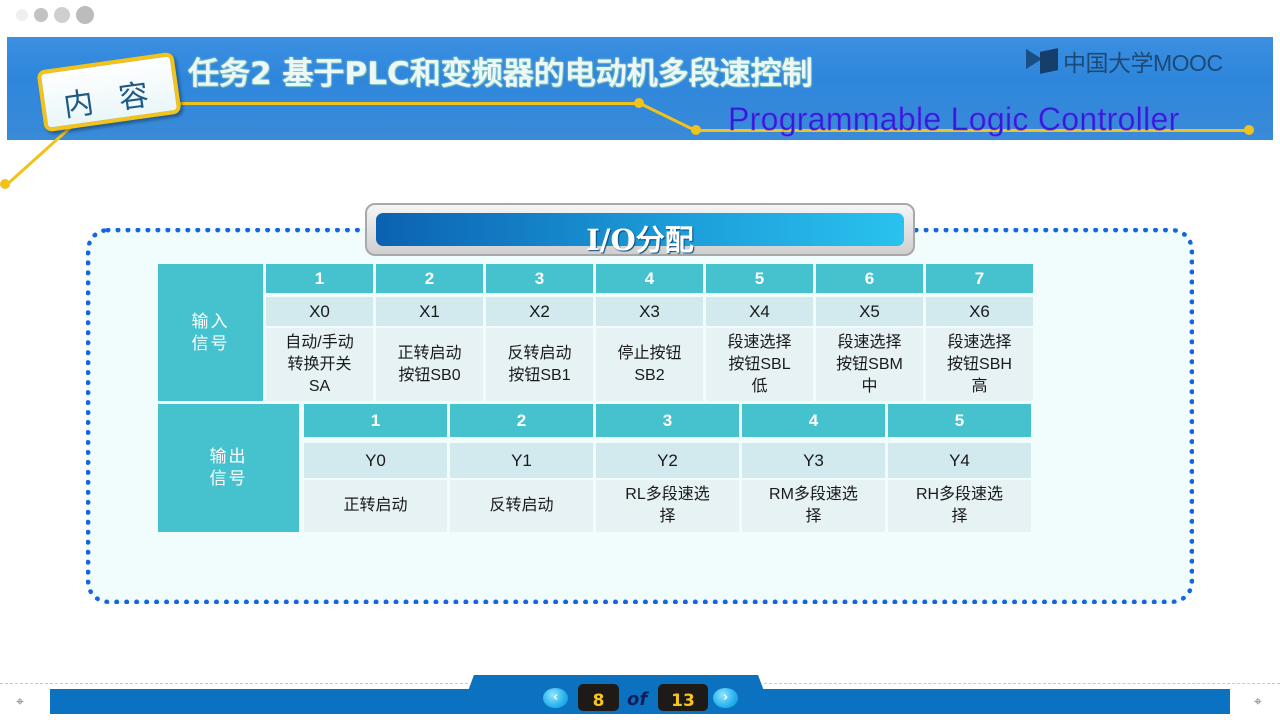 This screenshot has height=720, width=1280. Describe the element at coordinates (759, 278) in the screenshot. I see `input-index-cell: 5` at that location.